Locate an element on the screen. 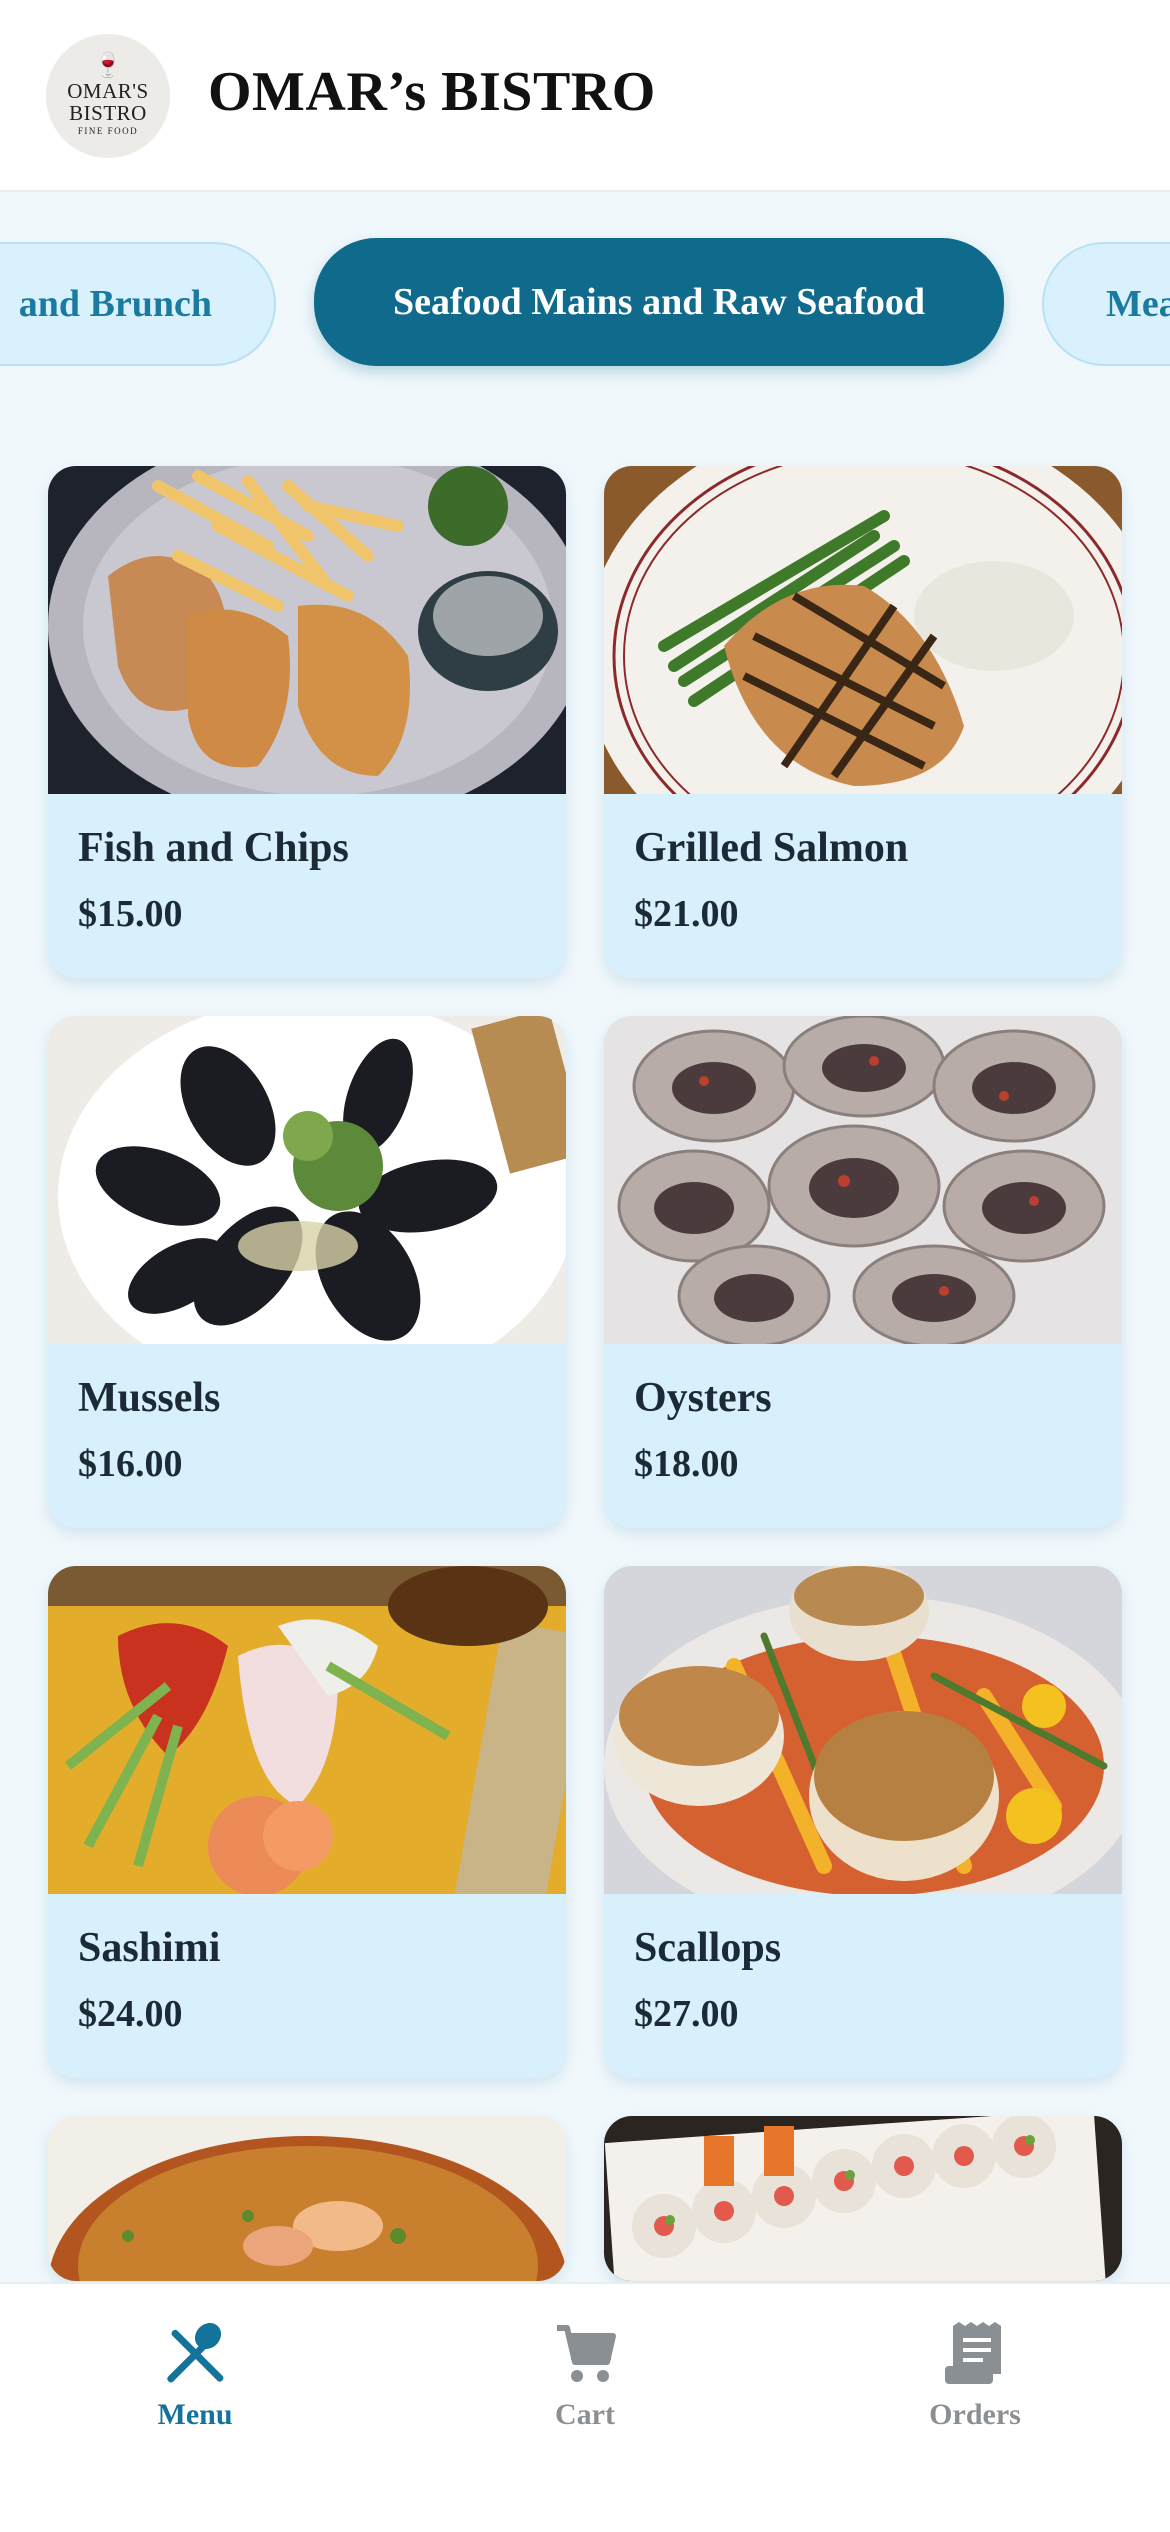 This screenshot has width=1170, height=2532. logo-line-1: OMAR'S is located at coordinates (108, 91).